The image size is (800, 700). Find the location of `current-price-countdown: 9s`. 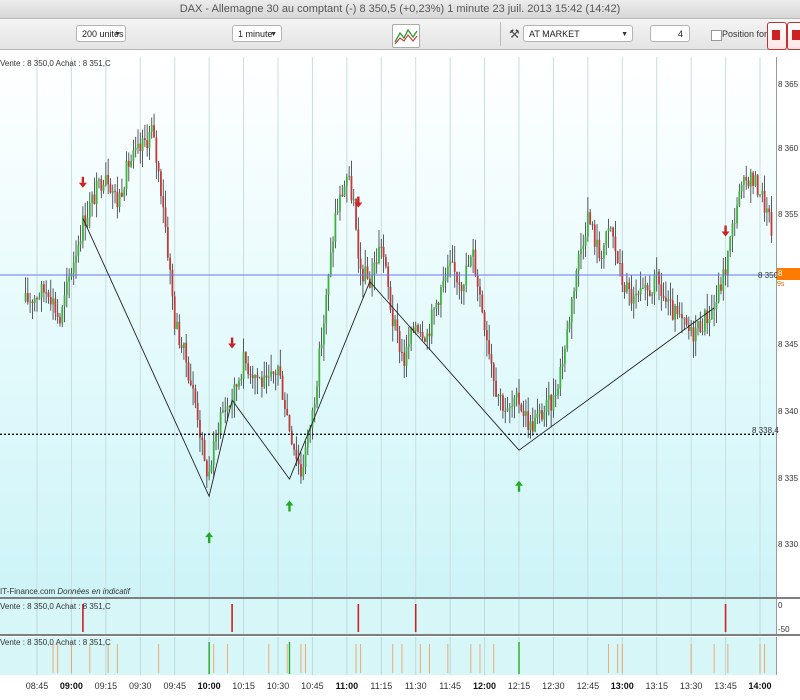

current-price-countdown: 9s is located at coordinates (781, 284).